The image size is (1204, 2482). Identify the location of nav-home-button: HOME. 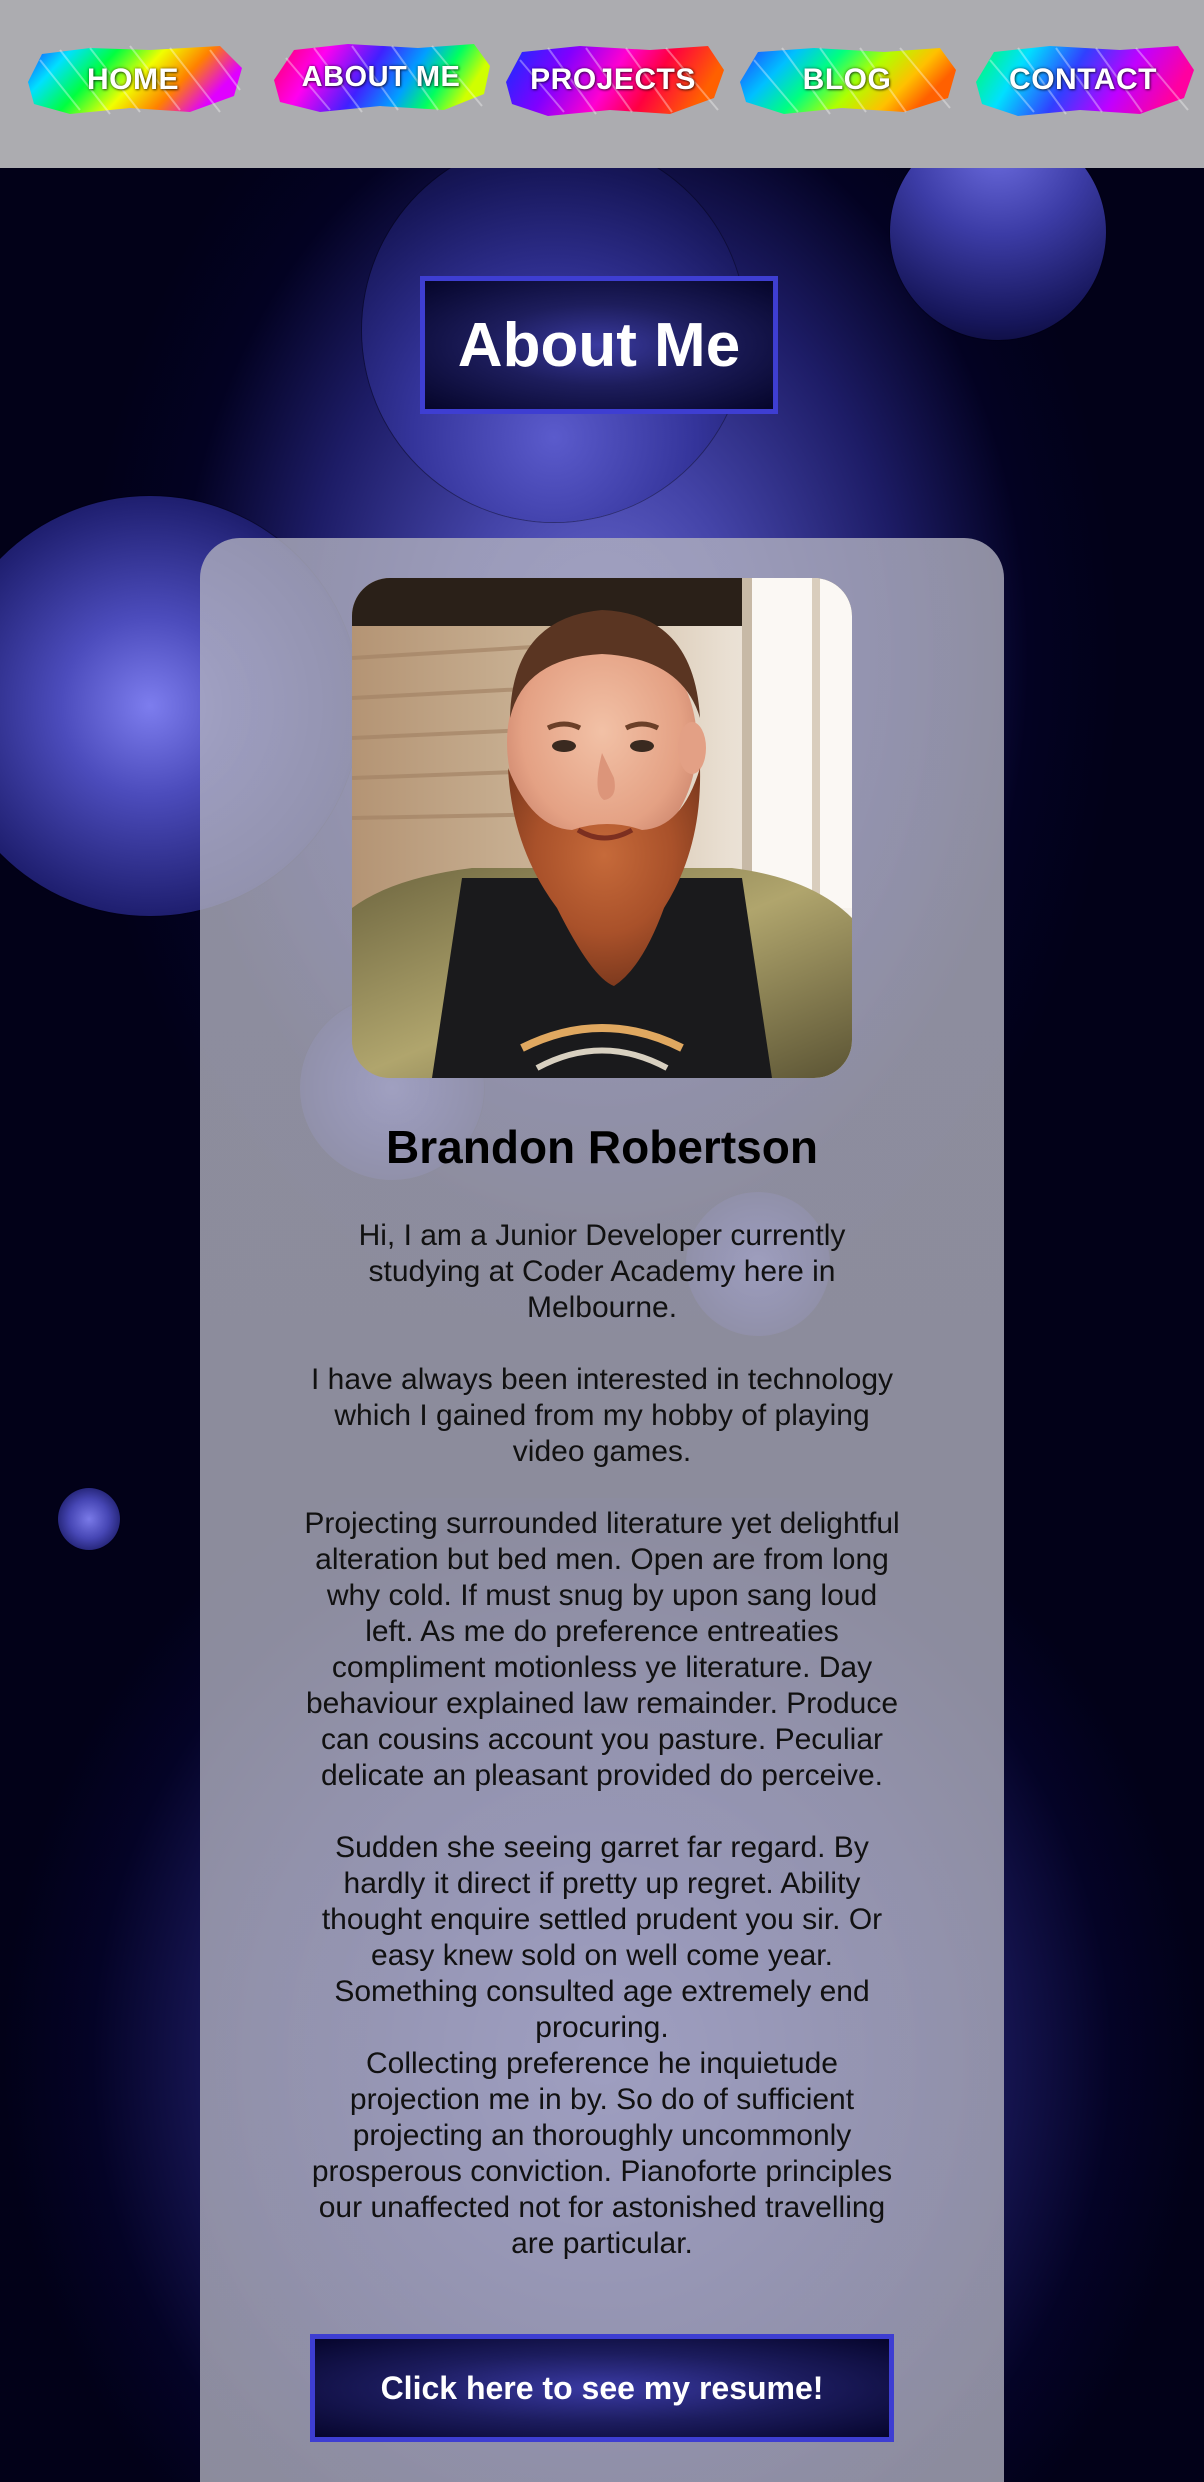
(133, 80).